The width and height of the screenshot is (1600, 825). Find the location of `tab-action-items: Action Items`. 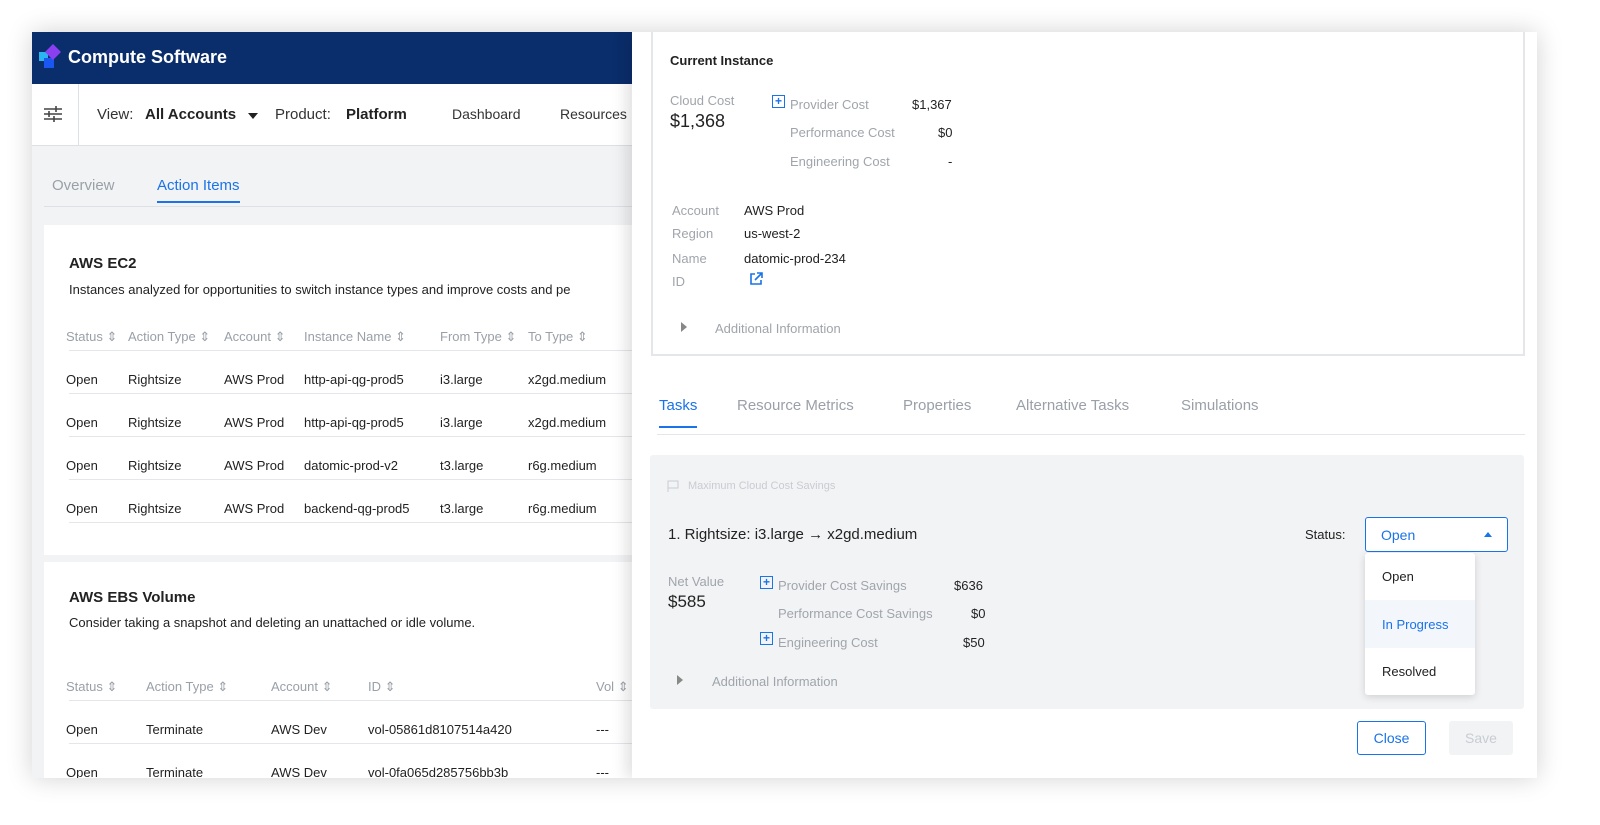

tab-action-items: Action Items is located at coordinates (198, 190).